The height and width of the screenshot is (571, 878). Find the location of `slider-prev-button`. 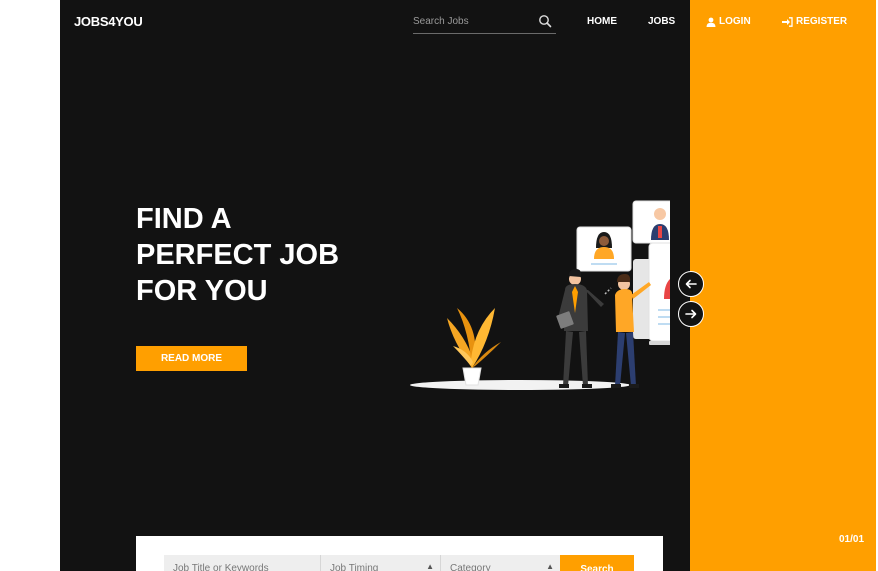

slider-prev-button is located at coordinates (691, 284).